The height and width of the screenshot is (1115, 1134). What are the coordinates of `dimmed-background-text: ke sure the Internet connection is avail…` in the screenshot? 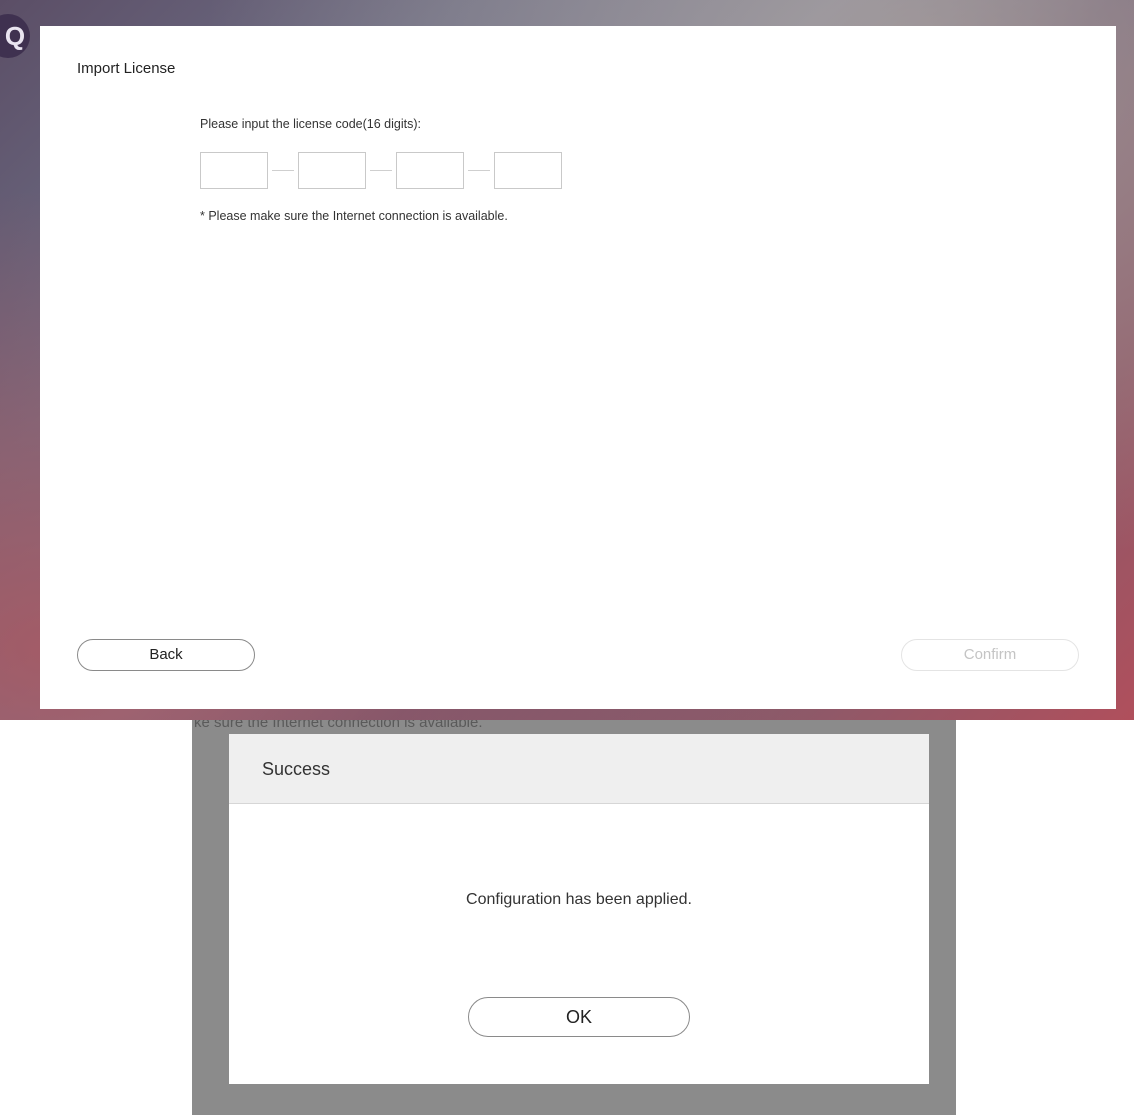 It's located at (338, 725).